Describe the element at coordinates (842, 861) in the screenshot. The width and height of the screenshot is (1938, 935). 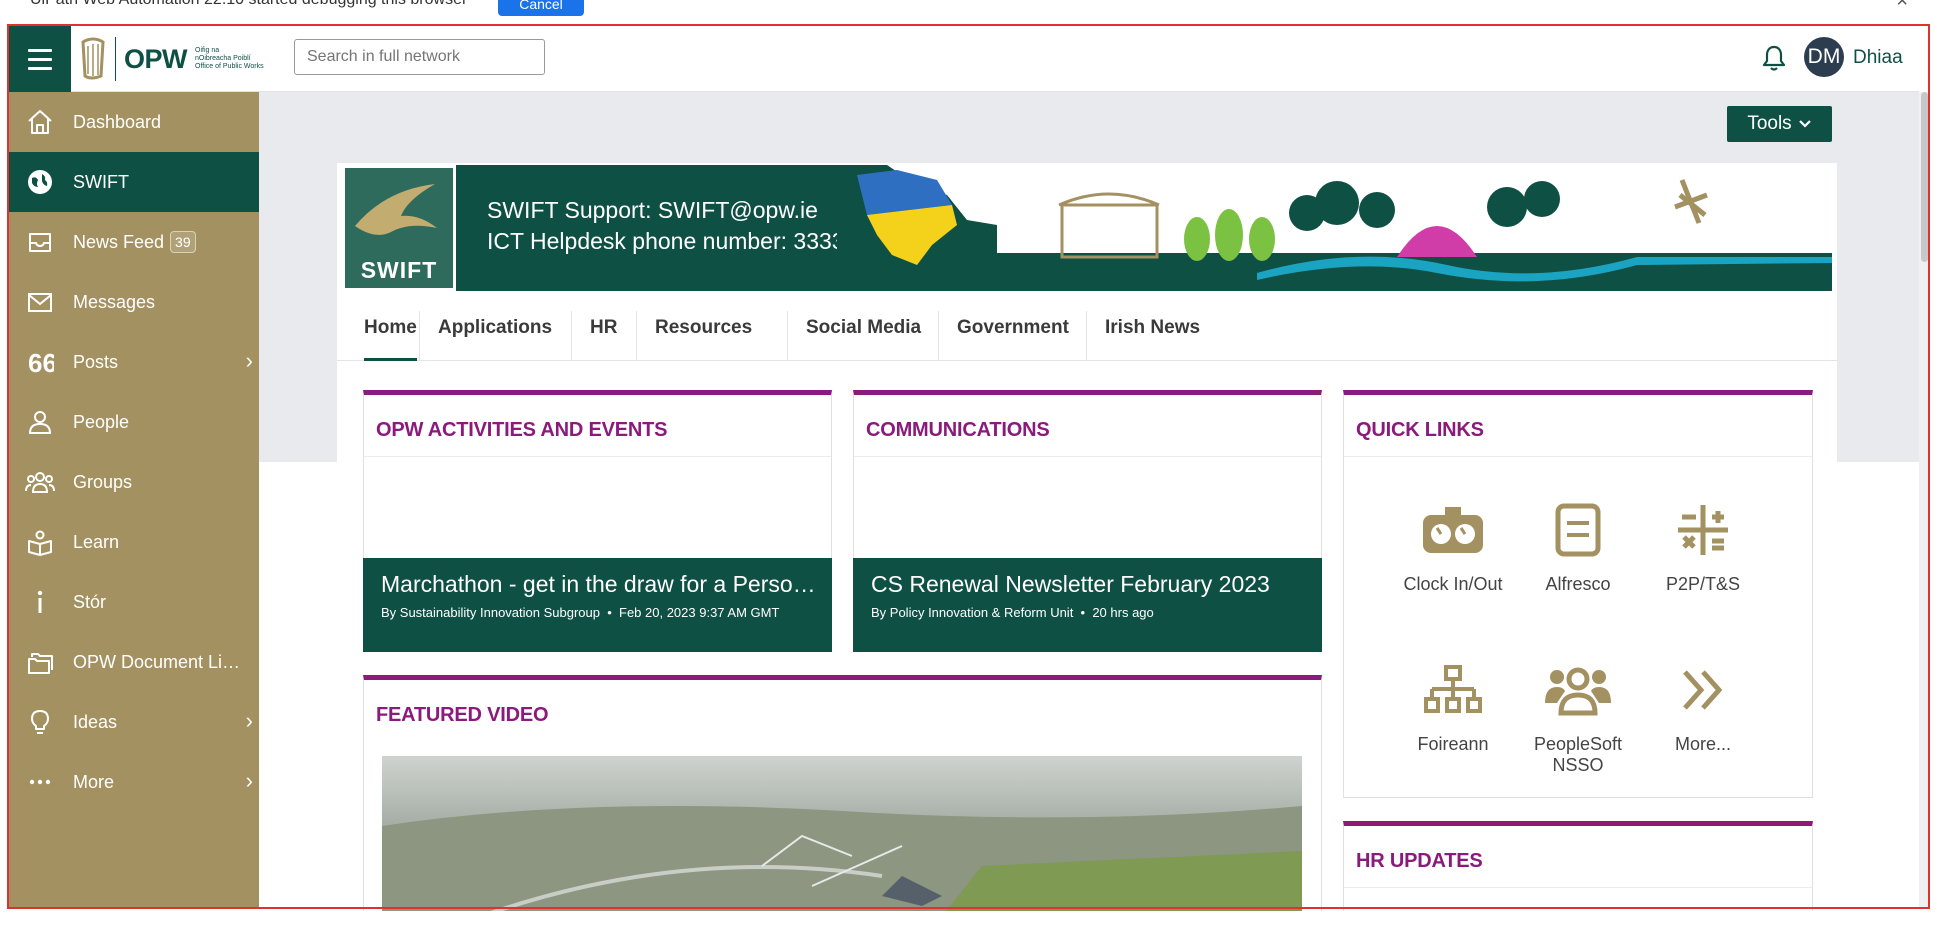
I see `video-thumbnail` at that location.